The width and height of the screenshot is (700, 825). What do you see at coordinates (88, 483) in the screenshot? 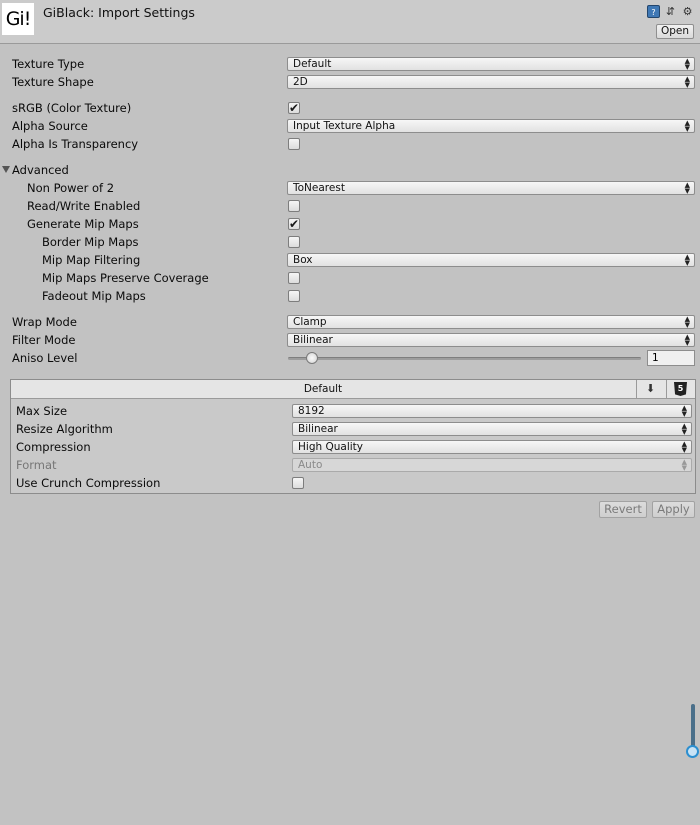
I see `crunch-label: Use Crunch Compression` at bounding box center [88, 483].